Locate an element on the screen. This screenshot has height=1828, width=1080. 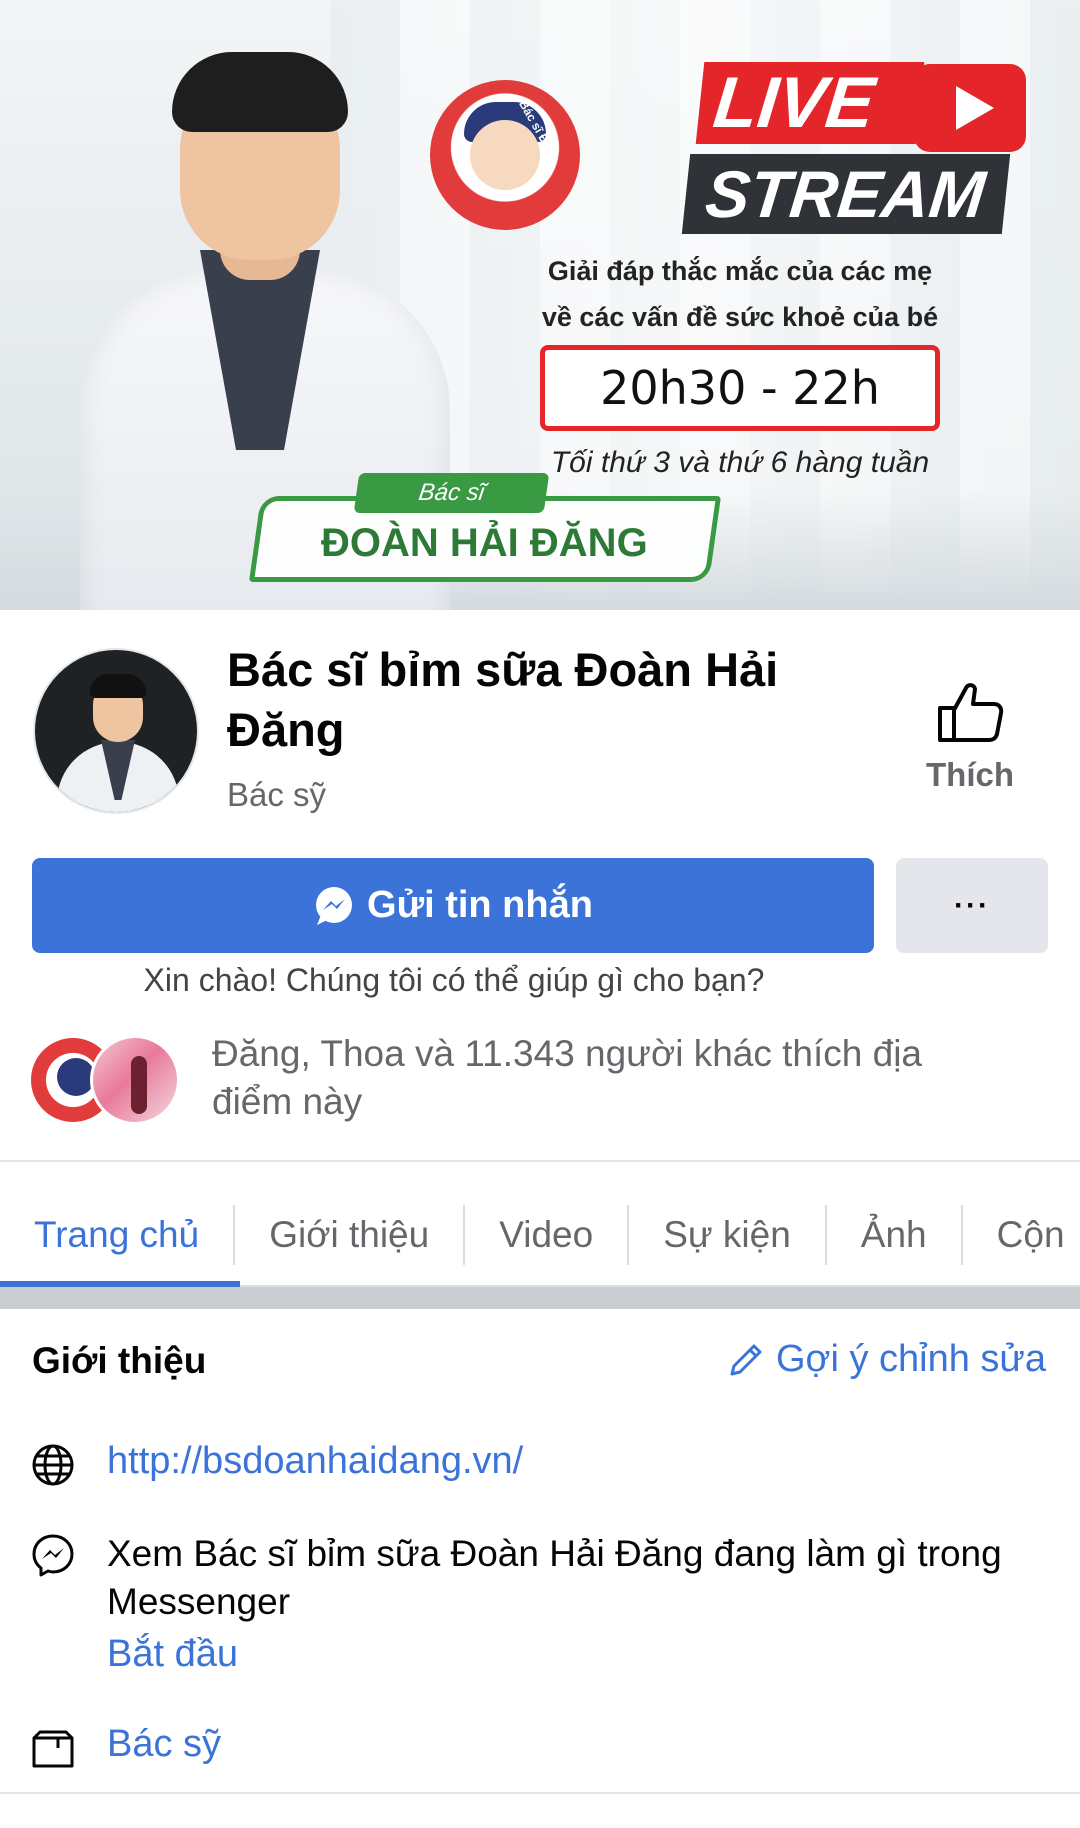
mascot-face is located at coordinates (505, 155).